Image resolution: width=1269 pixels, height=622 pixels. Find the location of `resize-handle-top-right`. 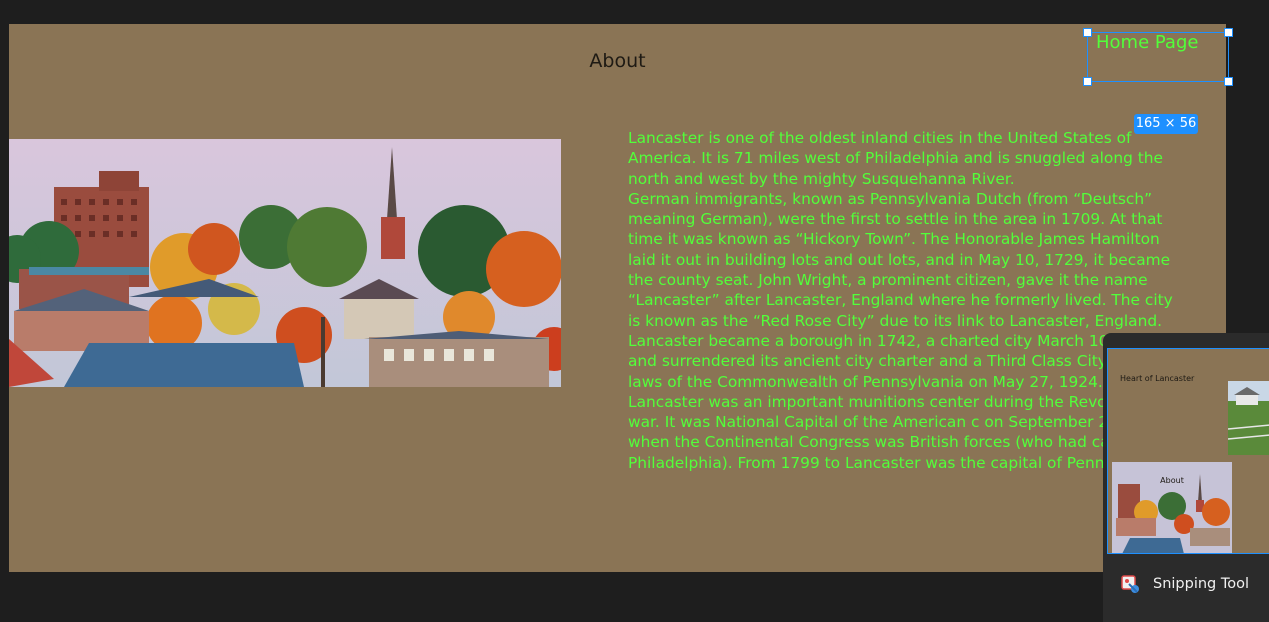

resize-handle-top-right is located at coordinates (1228, 32).